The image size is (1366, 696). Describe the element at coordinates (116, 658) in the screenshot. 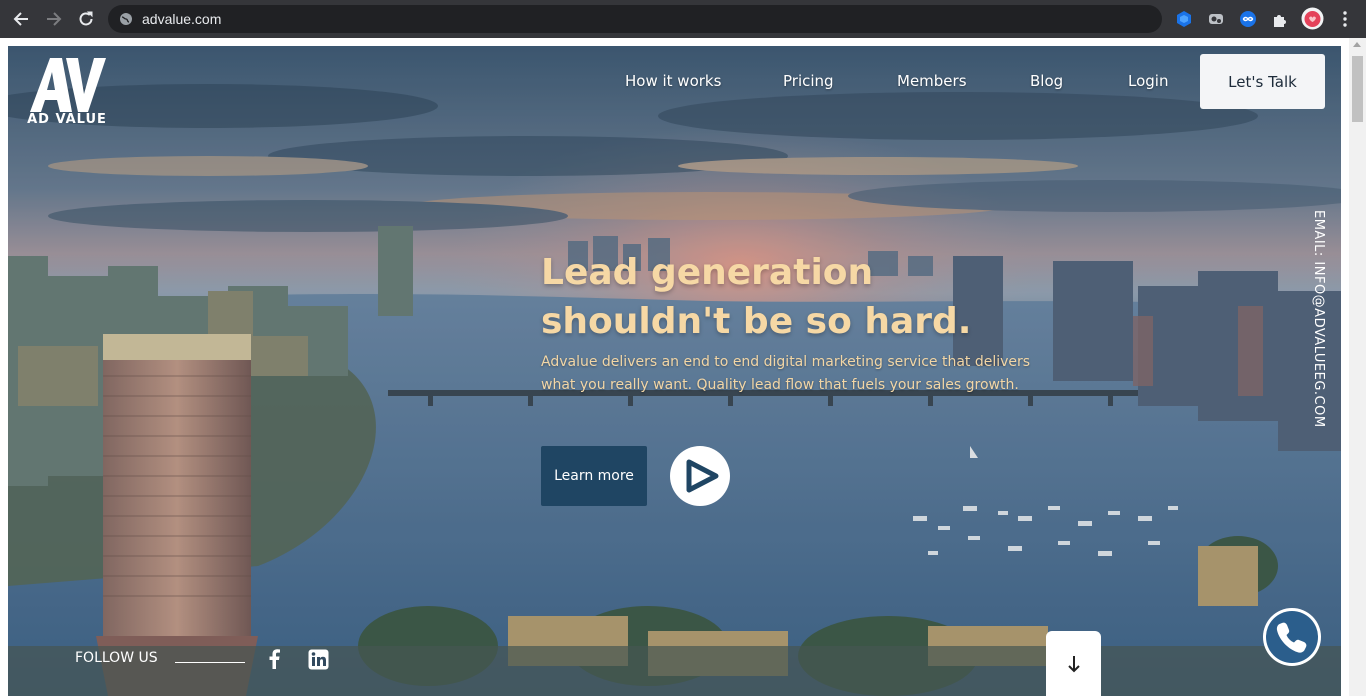

I see `follow-us-label: FOLLOW US` at that location.